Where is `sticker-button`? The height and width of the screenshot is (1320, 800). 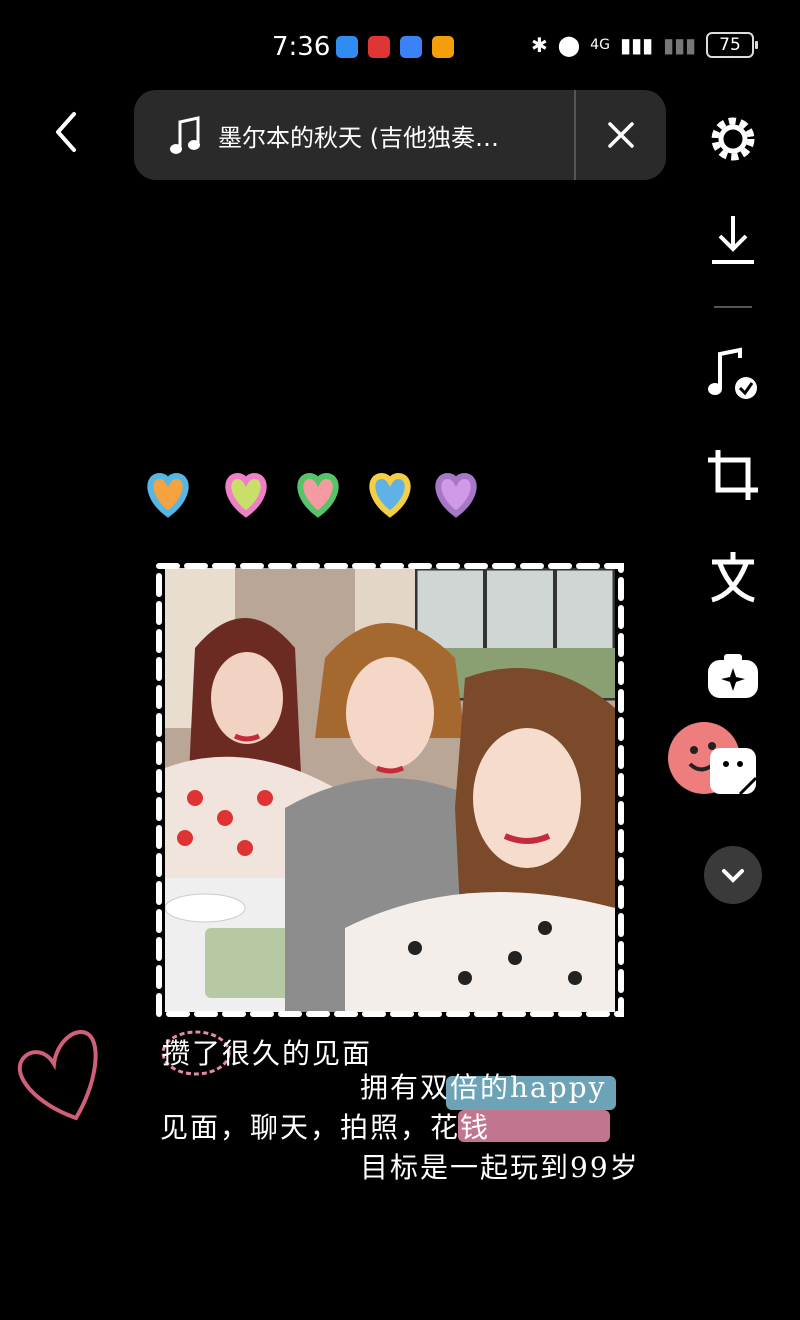
sticker-button is located at coordinates (716, 760).